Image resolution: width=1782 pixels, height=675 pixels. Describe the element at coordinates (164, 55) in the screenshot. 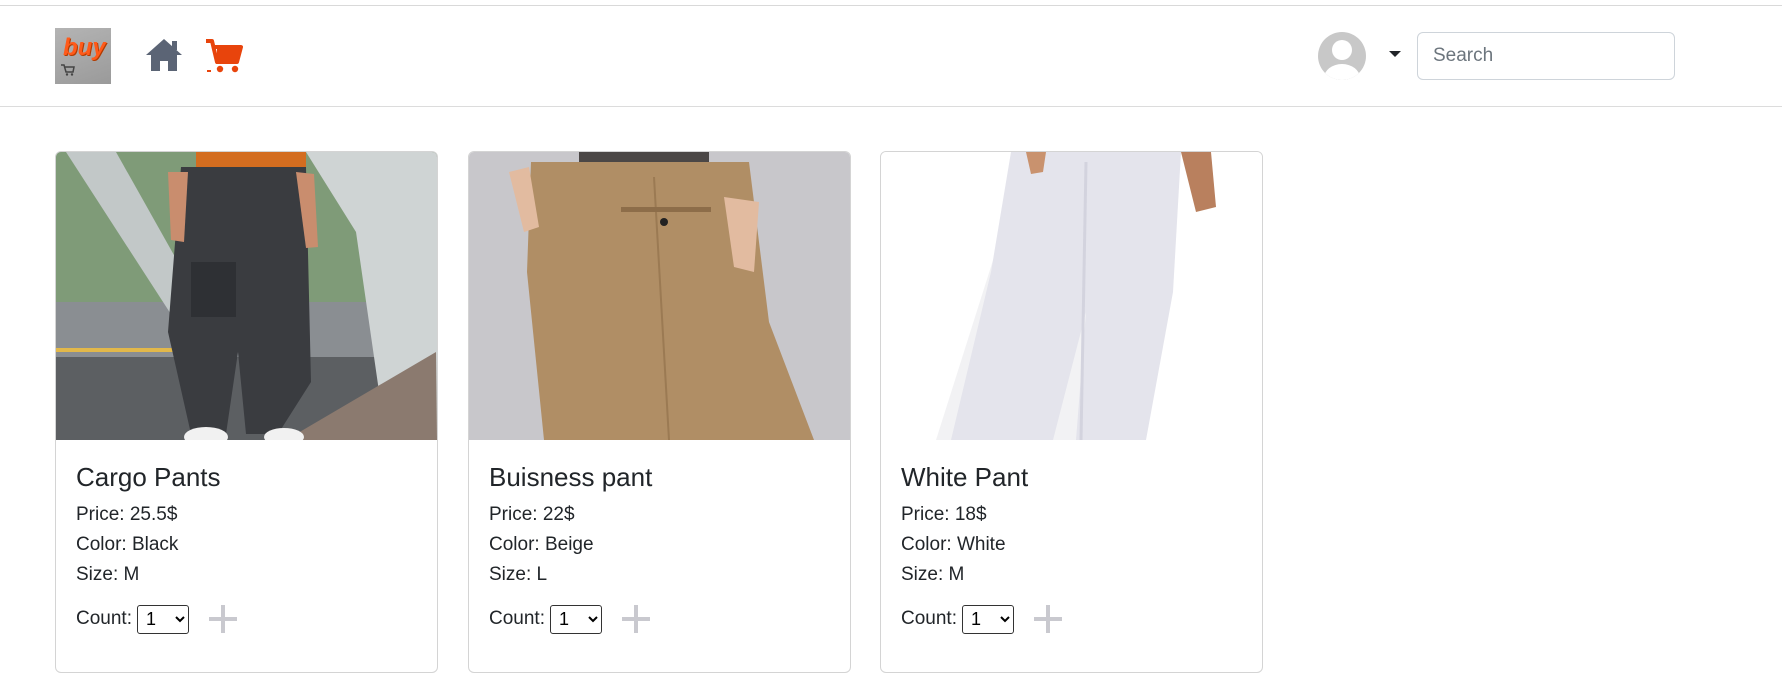

I see `home-icon` at that location.